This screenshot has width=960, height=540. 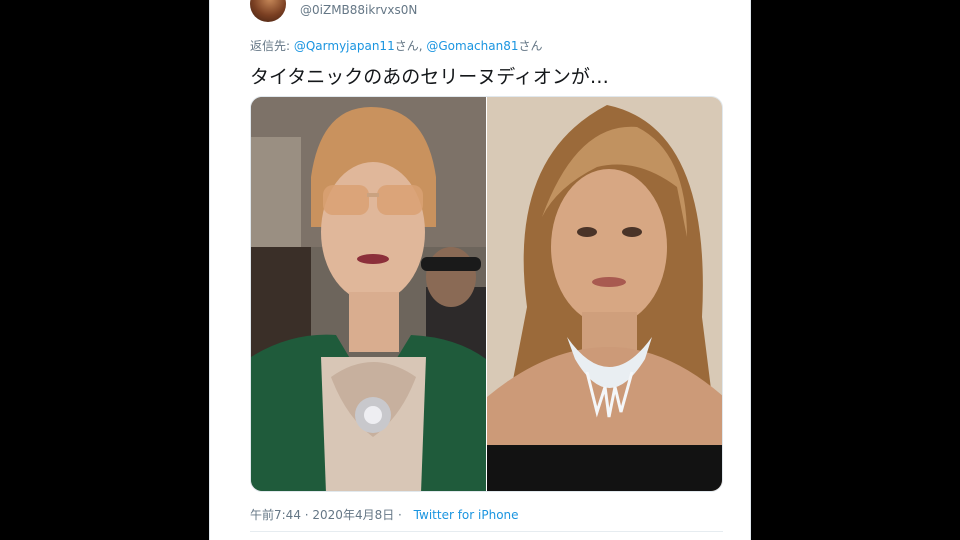 I want to click on tweet-time: 午前7:44, so click(x=275, y=515).